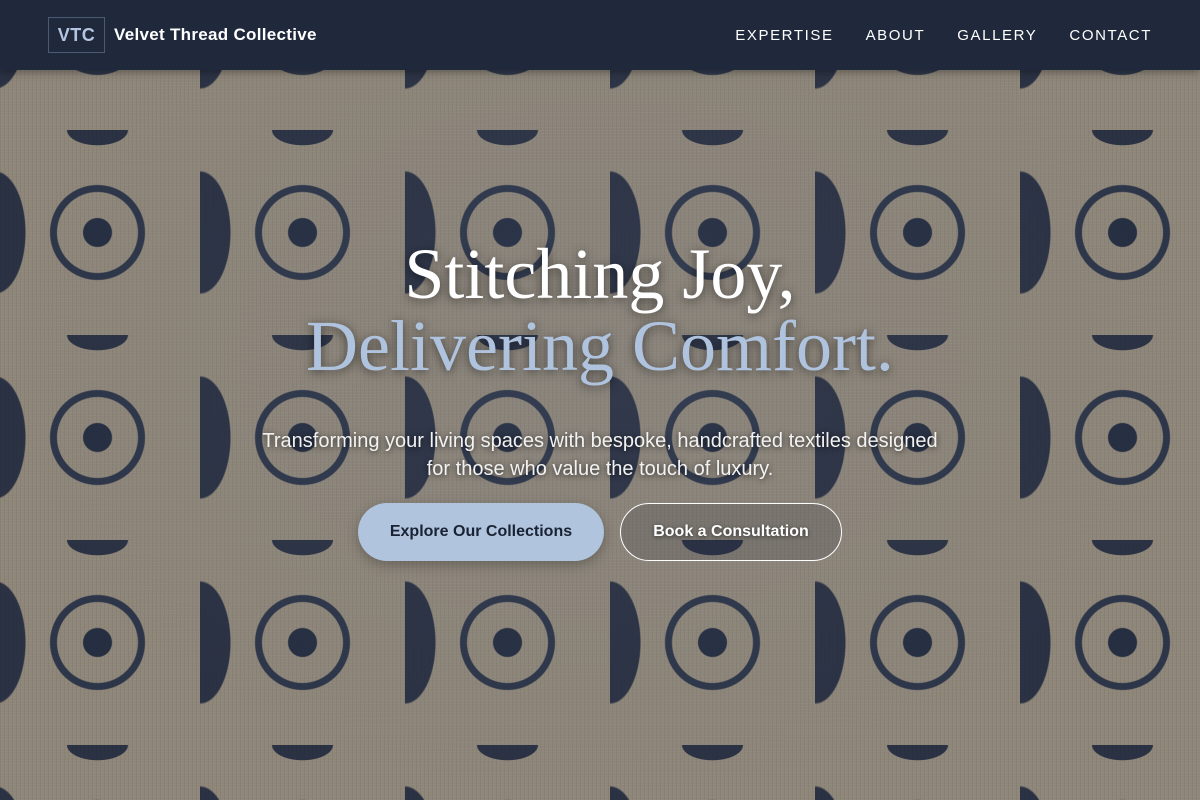 The image size is (1200, 800). Describe the element at coordinates (481, 532) in the screenshot. I see `explore-collections-button: Explore Our Collections` at that location.